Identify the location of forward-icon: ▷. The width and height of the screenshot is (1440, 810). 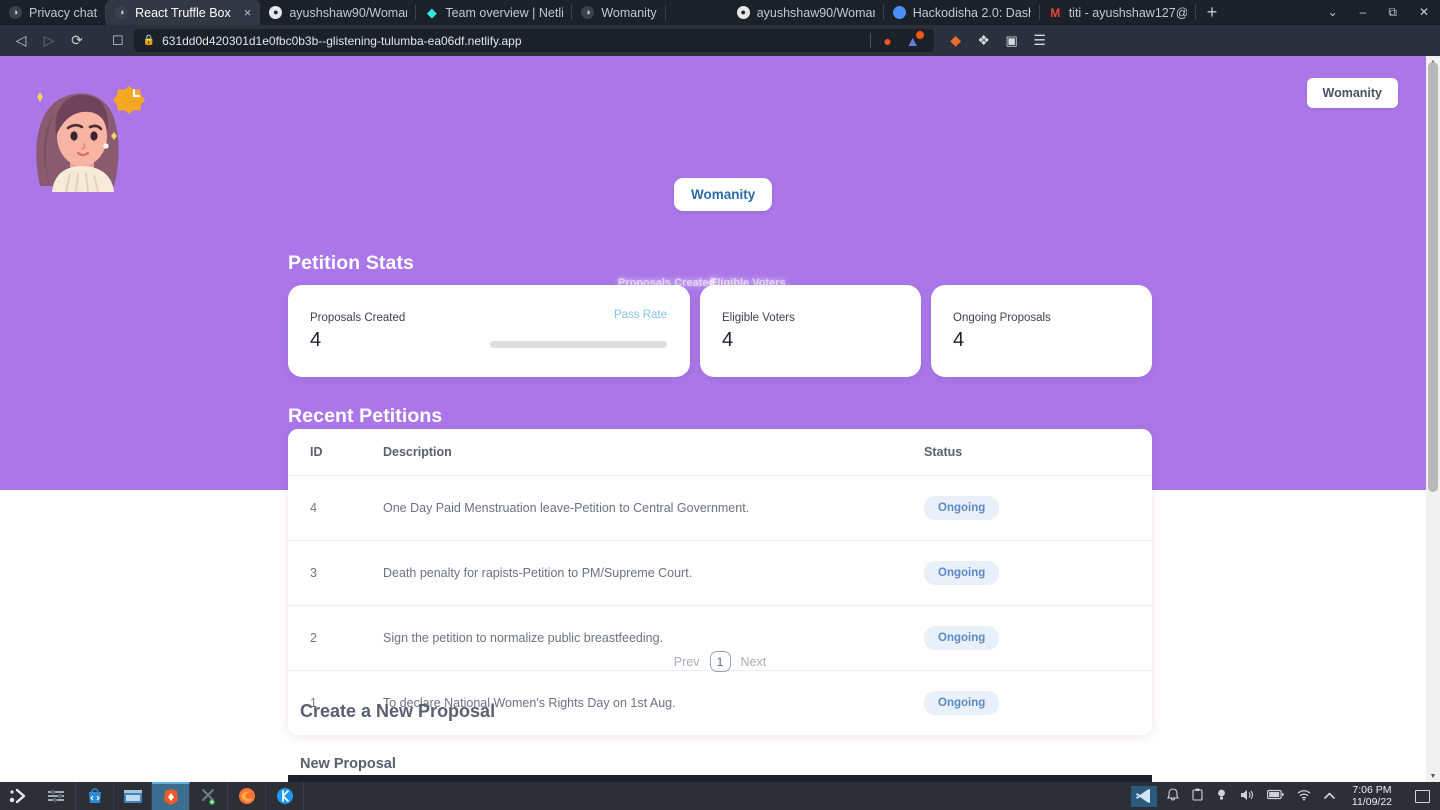
(49, 41).